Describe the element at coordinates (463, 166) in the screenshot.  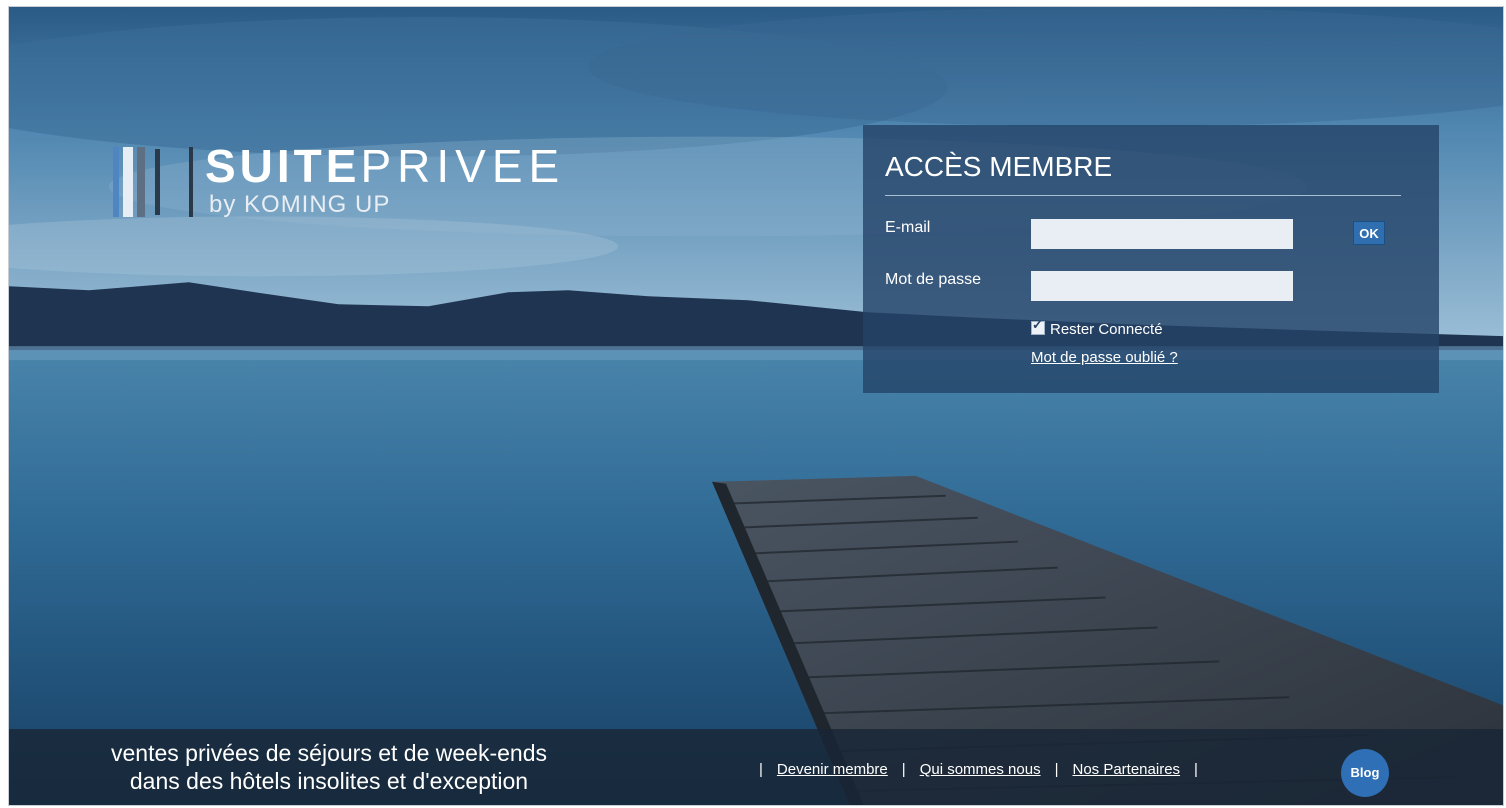
I see `brand-name-light: PRIVEE` at that location.